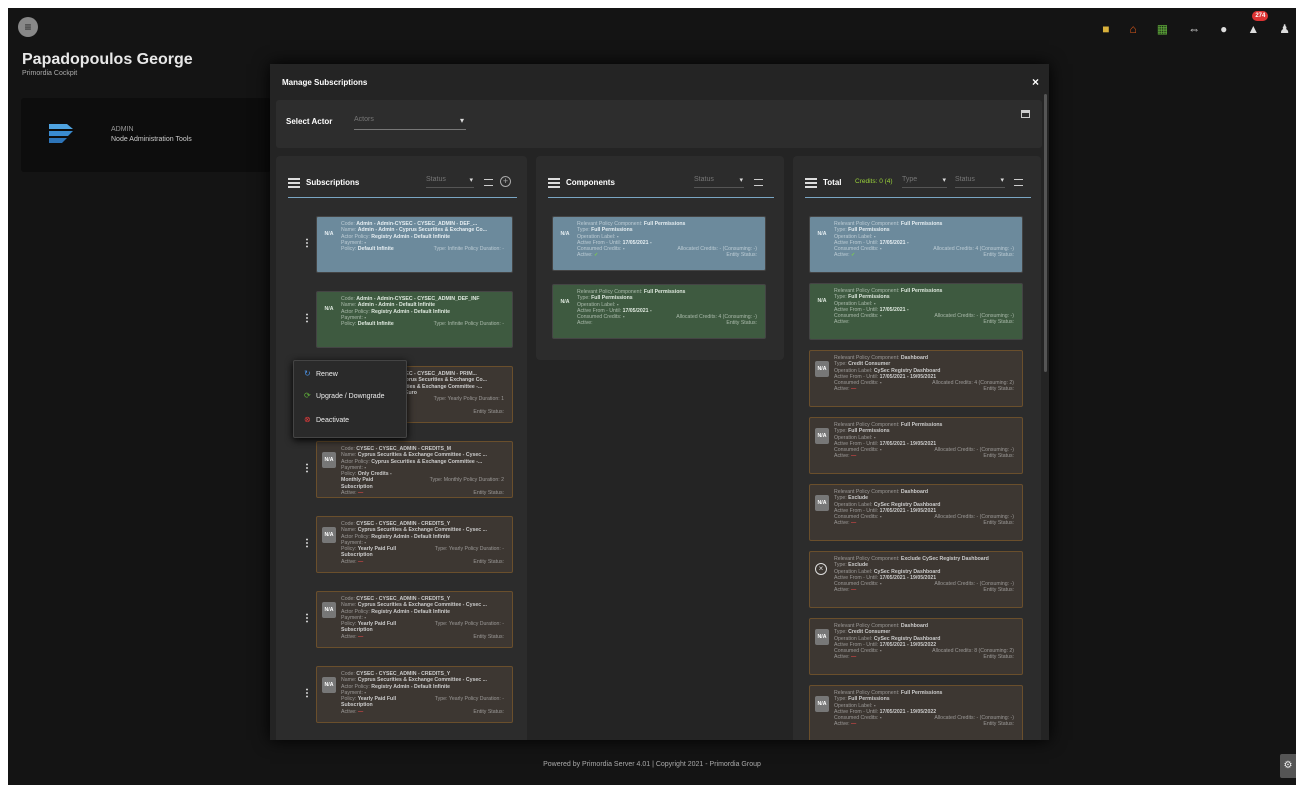 This screenshot has width=1296, height=785. I want to click on field-value: ✓, so click(853, 255).